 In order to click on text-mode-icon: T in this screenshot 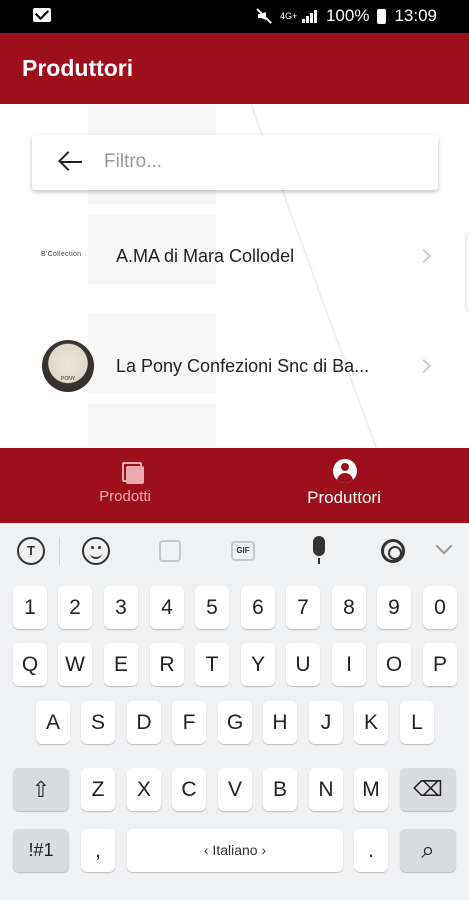, I will do `click(31, 551)`.